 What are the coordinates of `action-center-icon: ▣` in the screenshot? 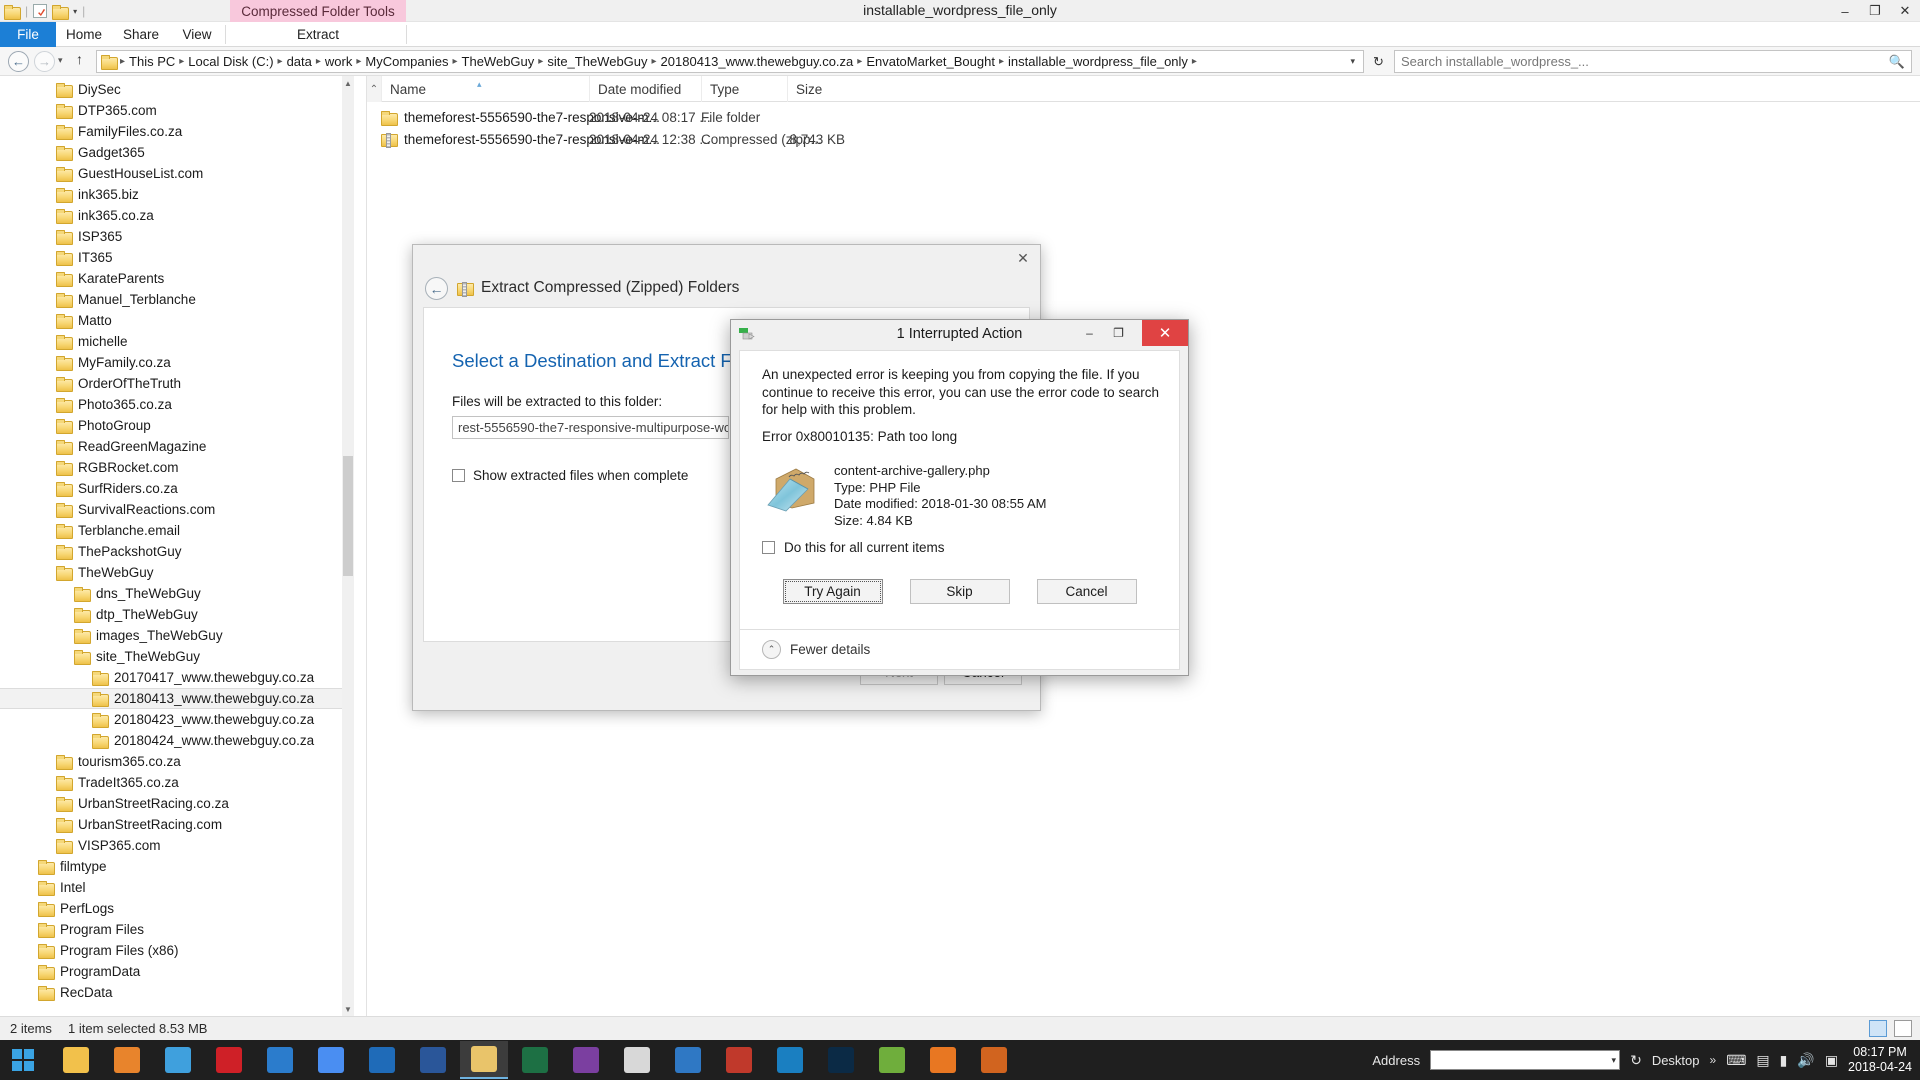 It's located at (1831, 1060).